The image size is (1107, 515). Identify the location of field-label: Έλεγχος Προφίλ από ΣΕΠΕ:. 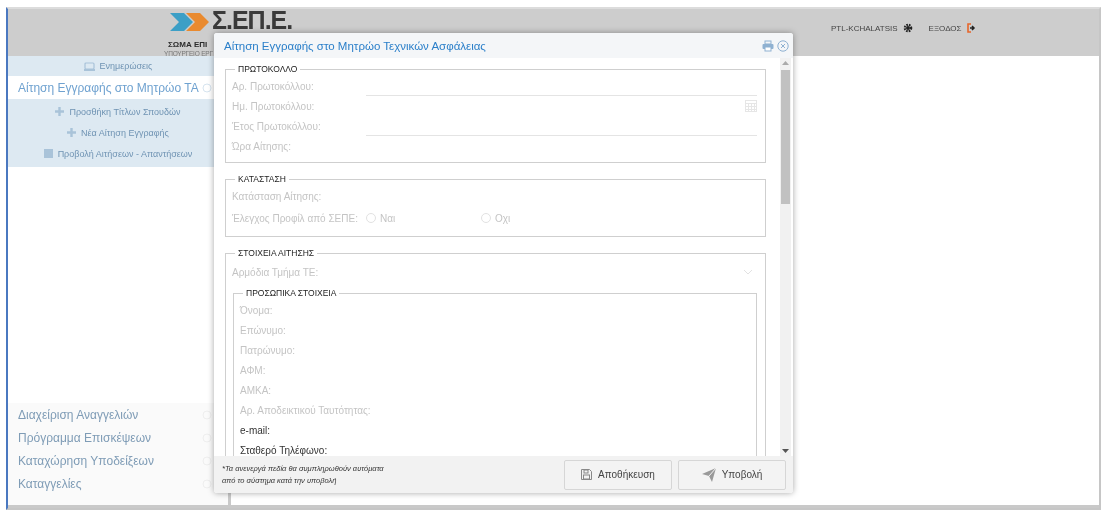
(295, 218).